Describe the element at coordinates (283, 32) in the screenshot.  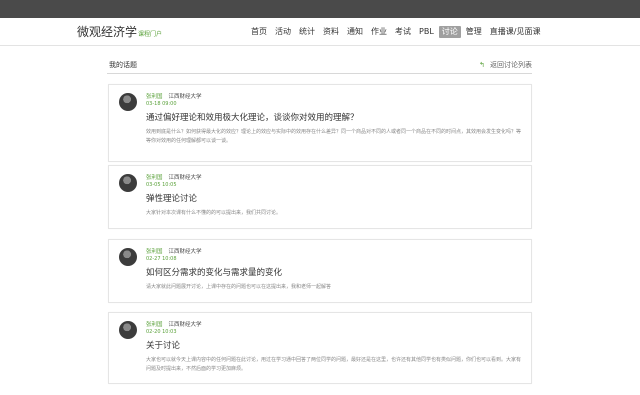
I see `nav-item-activities: 活动` at that location.